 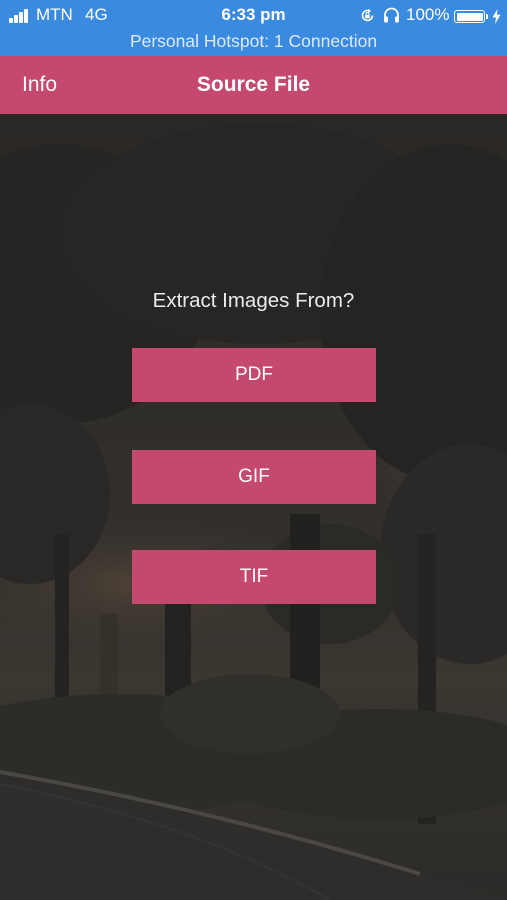 I want to click on gif-button: GIF, so click(x=254, y=477).